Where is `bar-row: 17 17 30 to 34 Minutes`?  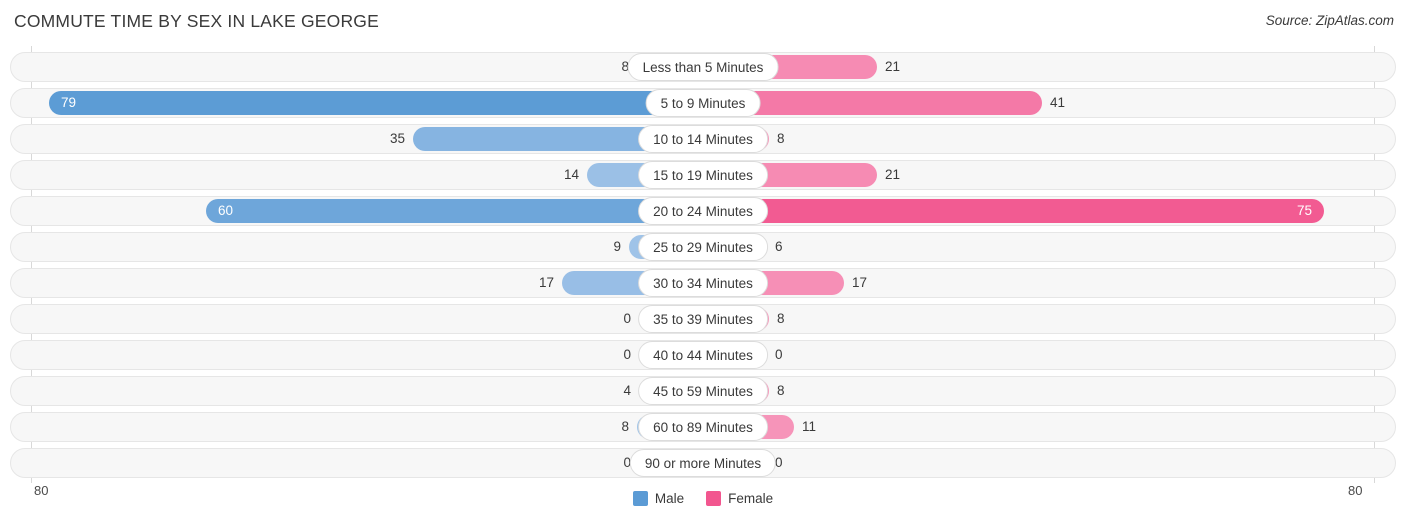 bar-row: 17 17 30 to 34 Minutes is located at coordinates (703, 283).